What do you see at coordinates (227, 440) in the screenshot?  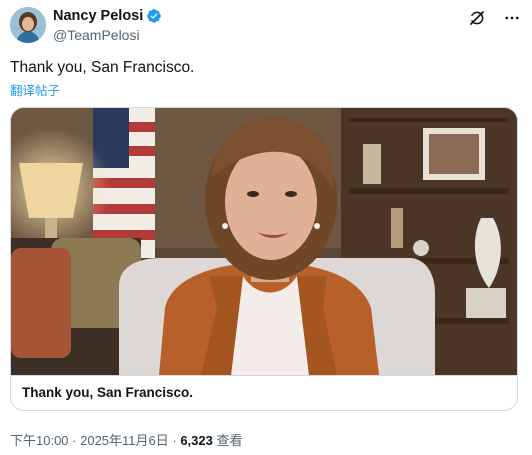 I see `views-label: 查看` at bounding box center [227, 440].